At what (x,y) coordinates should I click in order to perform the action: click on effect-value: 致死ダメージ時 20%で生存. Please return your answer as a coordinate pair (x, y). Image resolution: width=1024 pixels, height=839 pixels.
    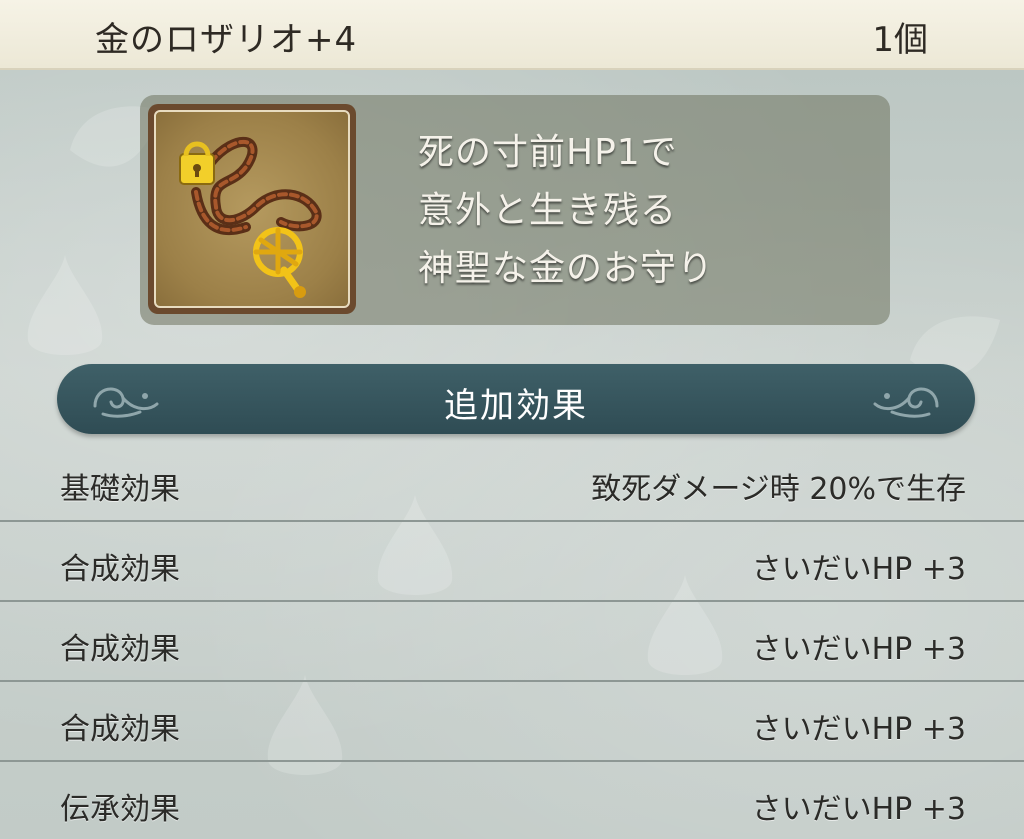
    Looking at the image, I should click on (778, 489).